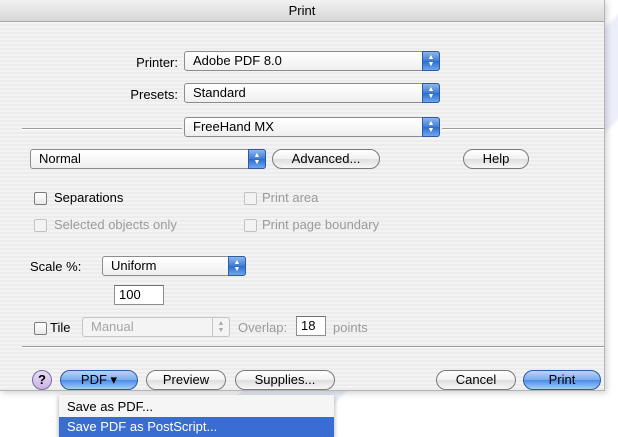  Describe the element at coordinates (148, 159) in the screenshot. I see `mode-popup: Normal ▲ ▼` at that location.